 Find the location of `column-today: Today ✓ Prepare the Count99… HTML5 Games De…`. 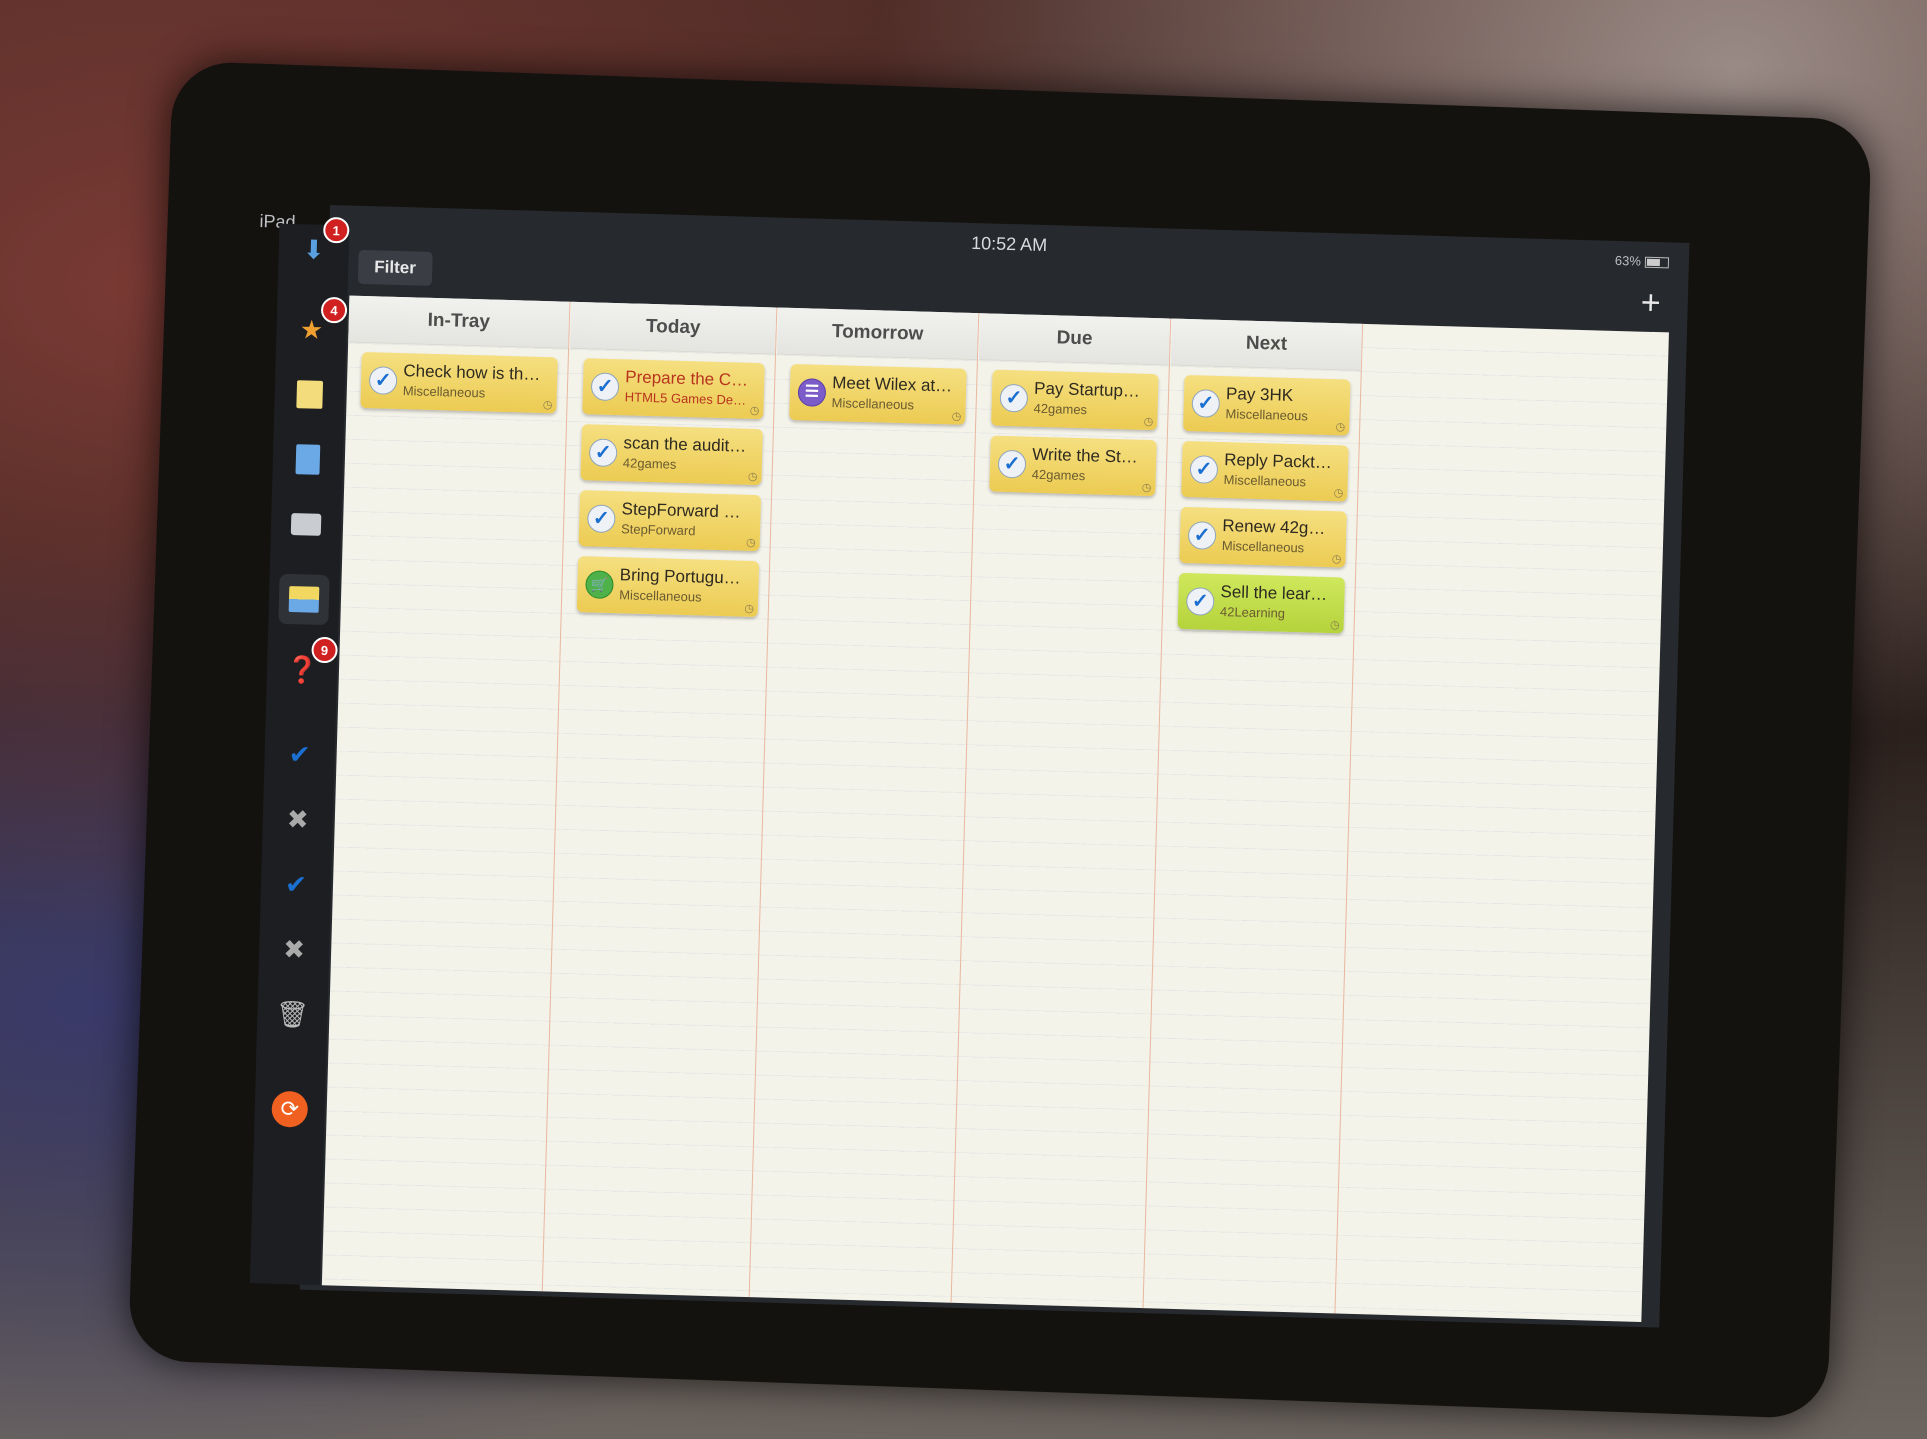

column-today: Today ✓ Prepare the Count99… HTML5 Games De… is located at coordinates (660, 799).